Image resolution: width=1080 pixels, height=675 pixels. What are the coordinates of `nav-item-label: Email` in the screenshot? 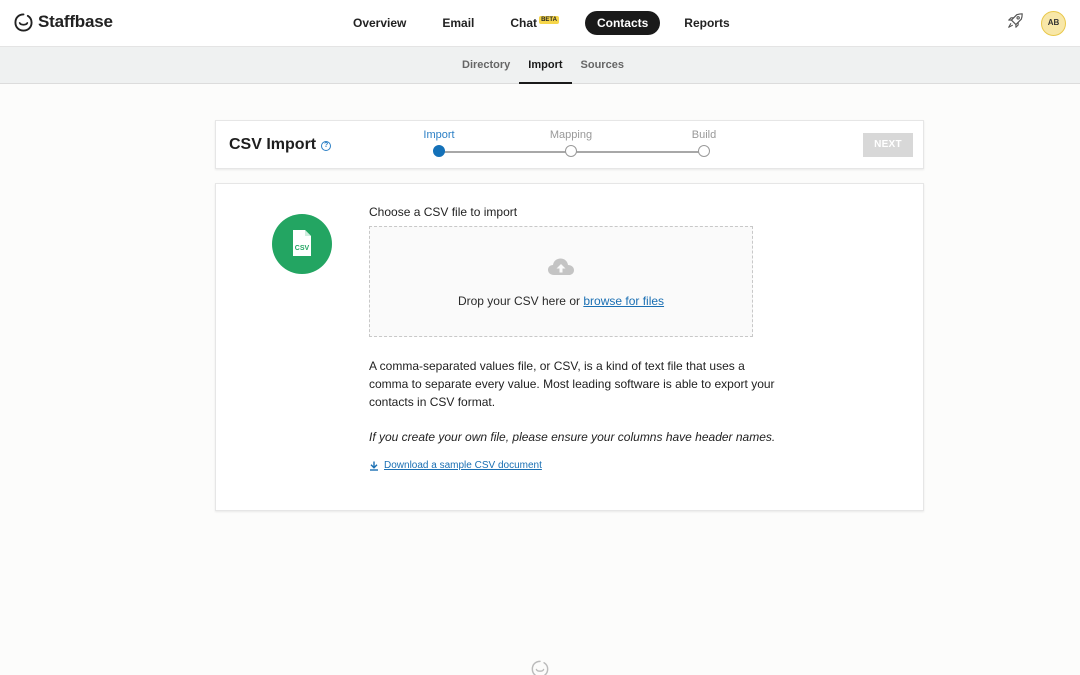 It's located at (458, 23).